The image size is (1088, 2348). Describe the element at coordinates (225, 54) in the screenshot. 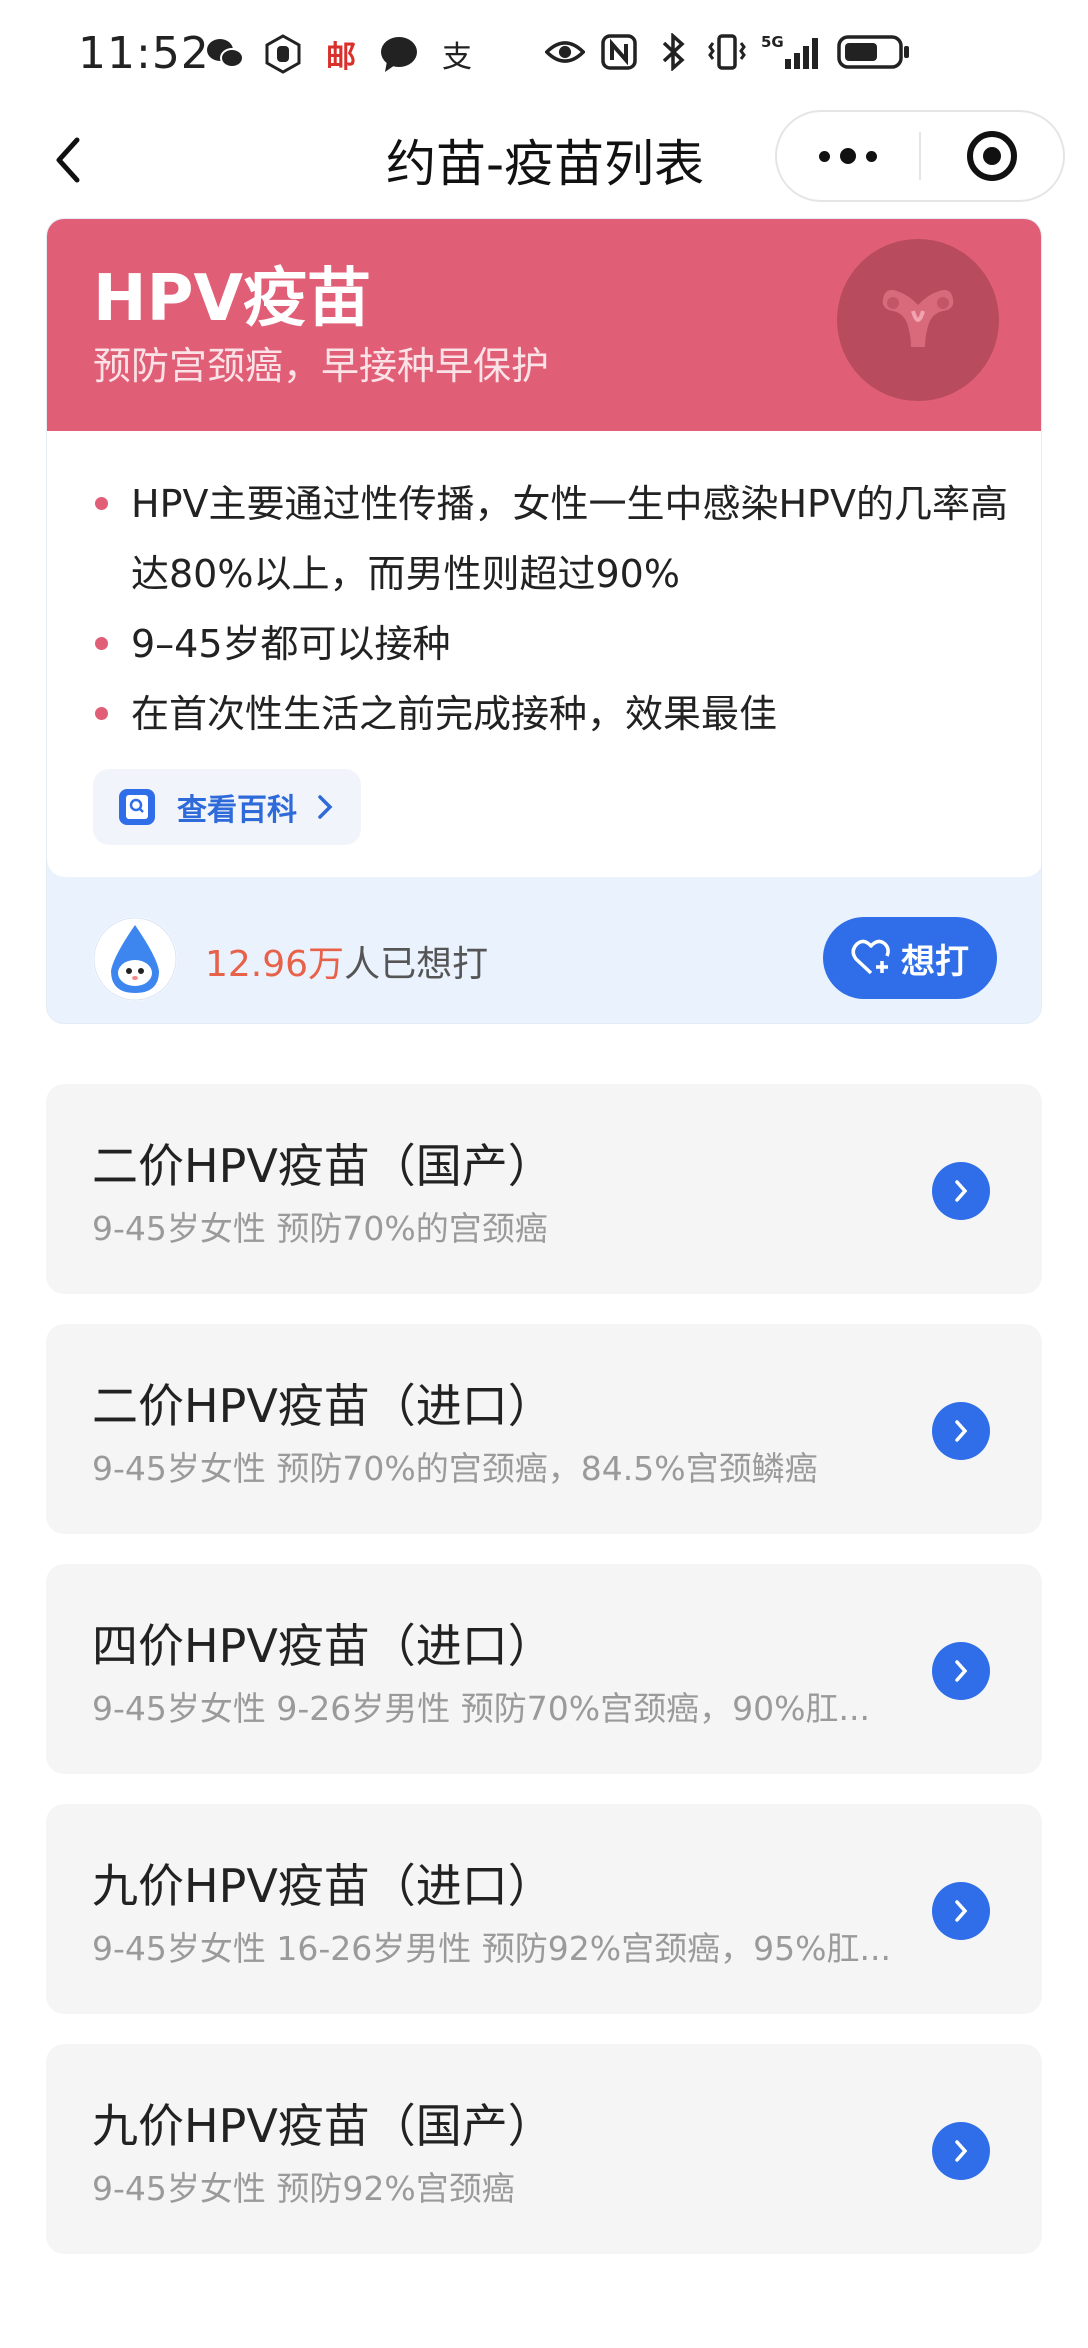

I see `wechat-icon` at that location.